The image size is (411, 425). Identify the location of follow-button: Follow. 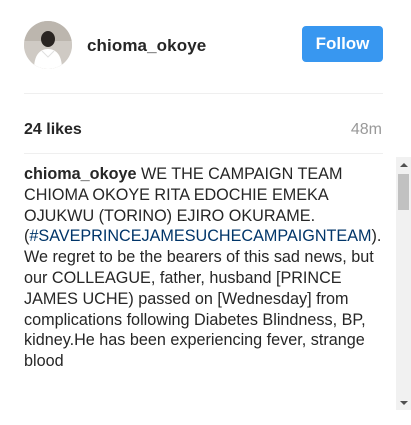
(342, 44).